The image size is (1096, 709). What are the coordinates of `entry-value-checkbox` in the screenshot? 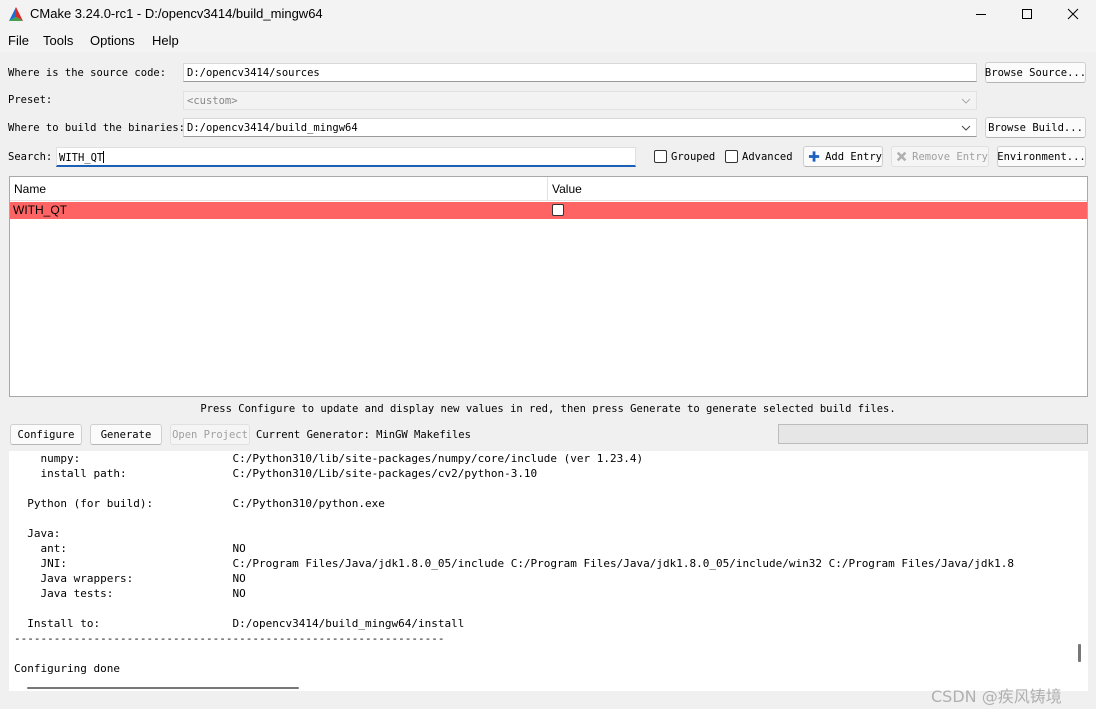 It's located at (558, 210).